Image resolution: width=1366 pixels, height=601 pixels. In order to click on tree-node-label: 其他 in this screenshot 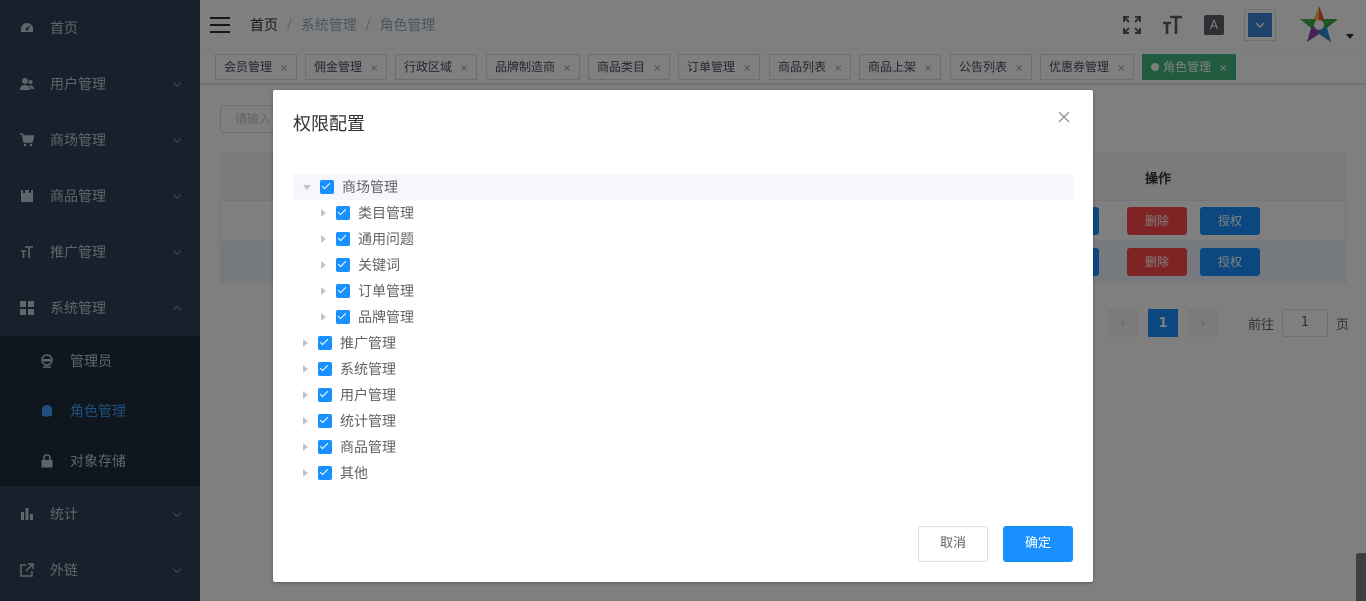, I will do `click(354, 474)`.